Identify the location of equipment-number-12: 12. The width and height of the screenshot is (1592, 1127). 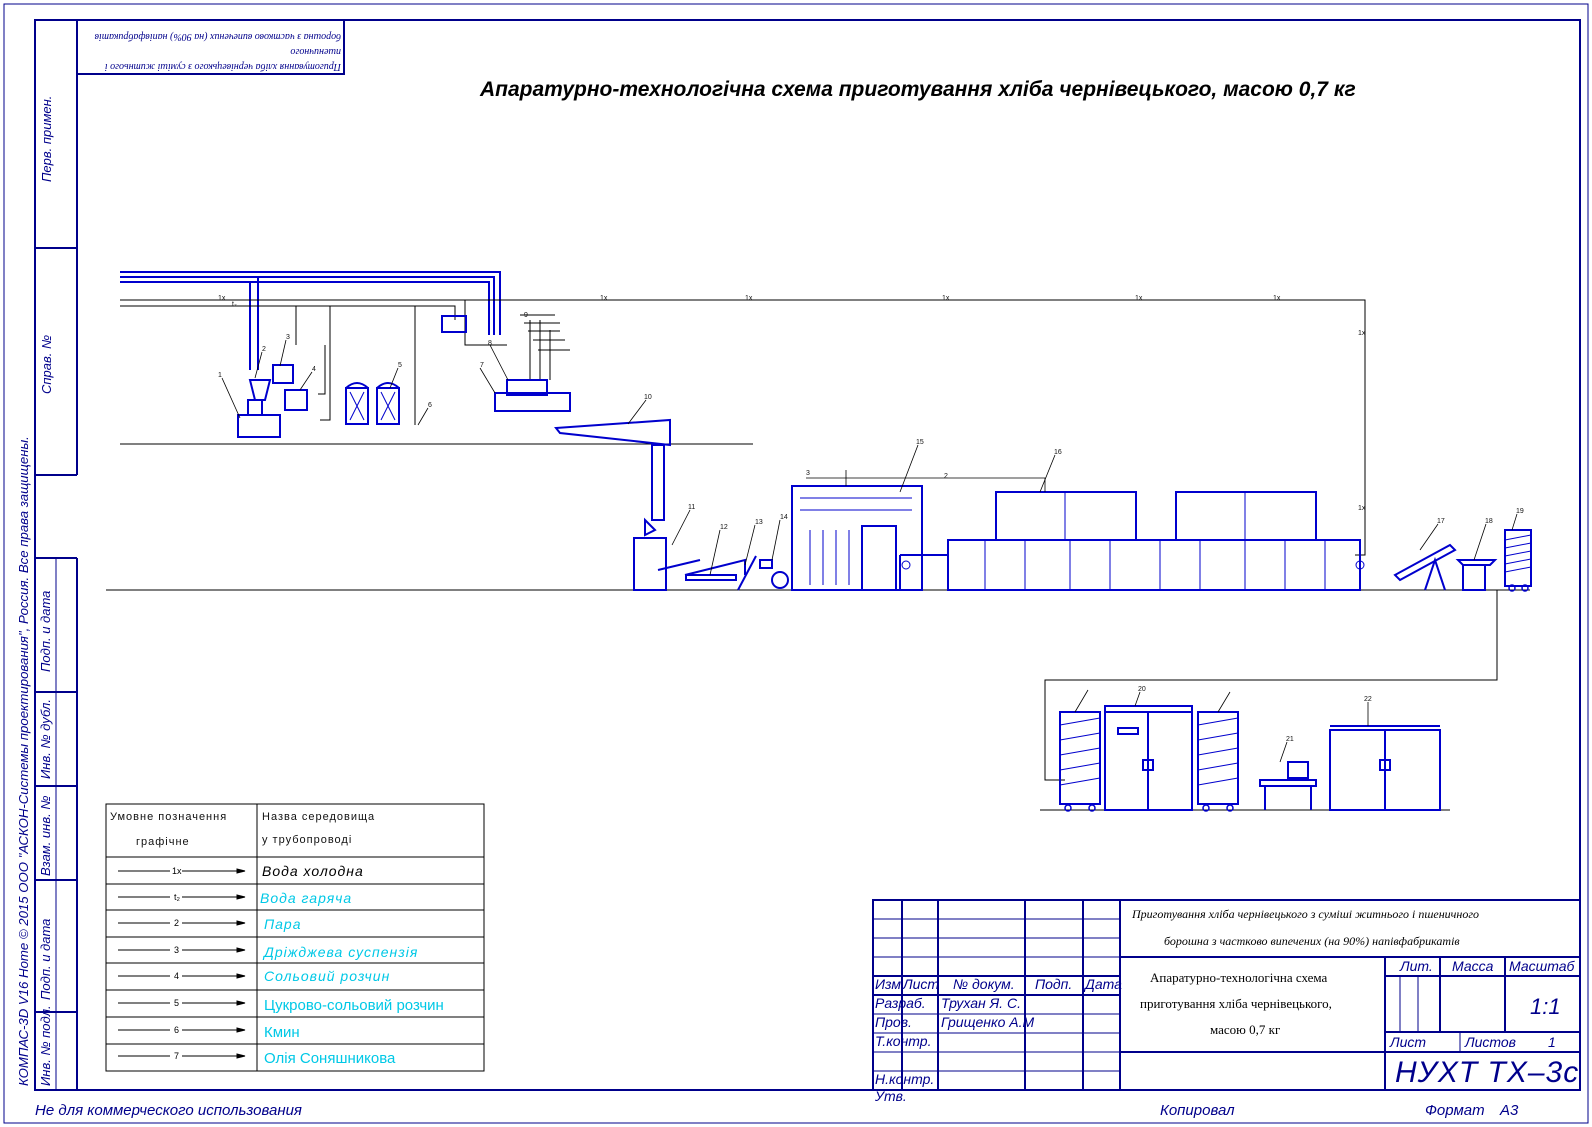
(724, 527).